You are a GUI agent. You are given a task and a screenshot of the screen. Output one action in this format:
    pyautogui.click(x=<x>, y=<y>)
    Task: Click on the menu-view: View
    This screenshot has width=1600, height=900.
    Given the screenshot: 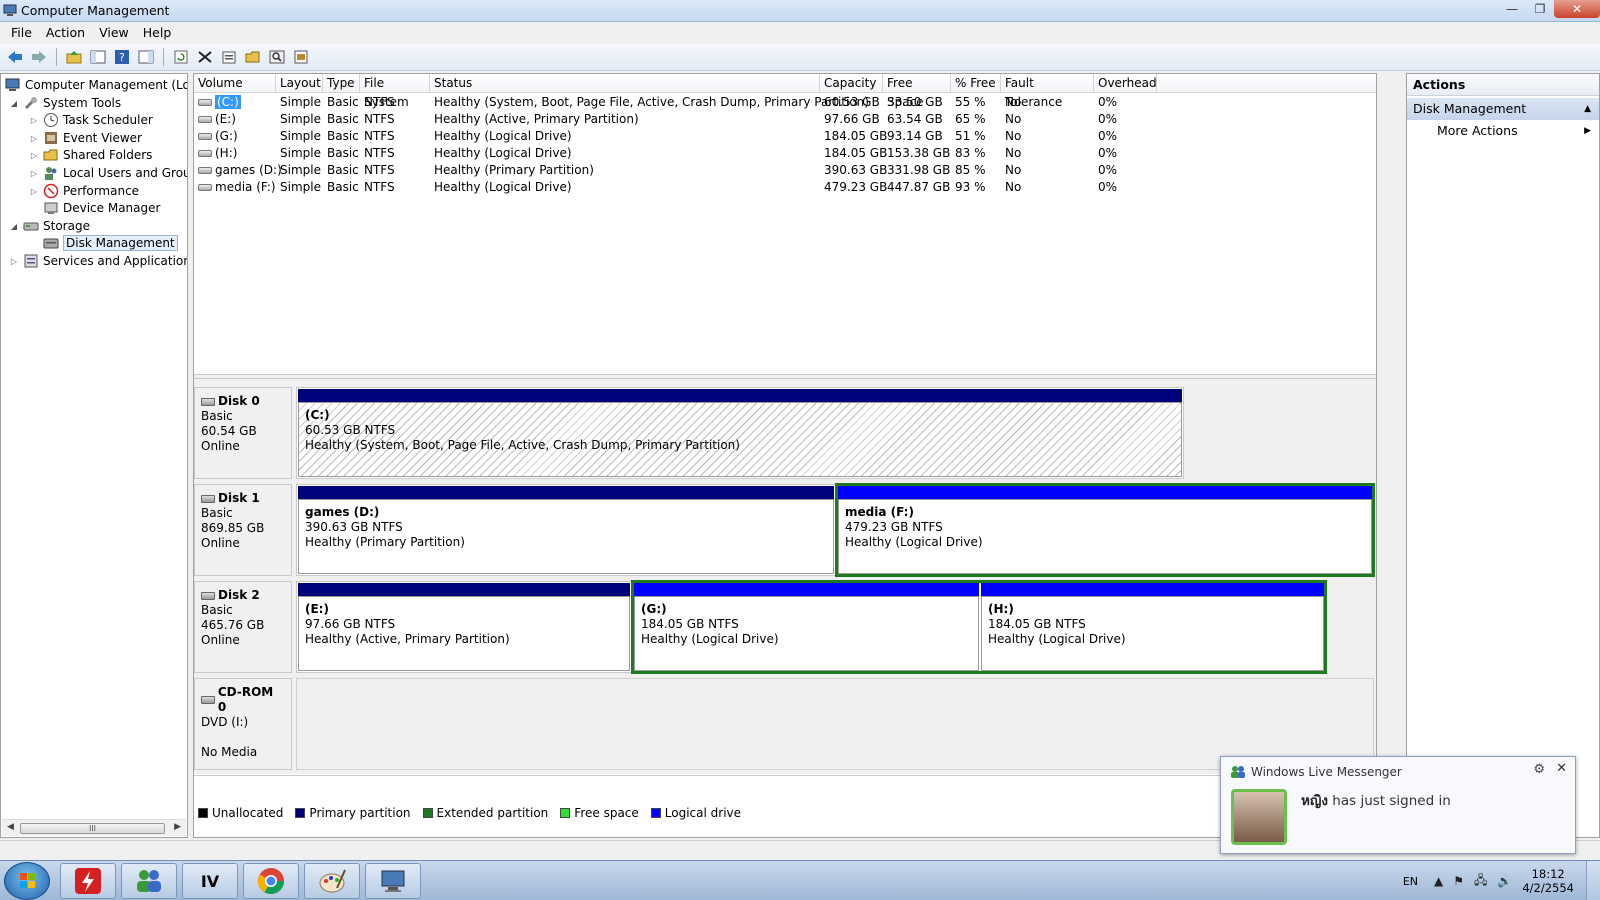 What is the action you would take?
    pyautogui.click(x=114, y=32)
    